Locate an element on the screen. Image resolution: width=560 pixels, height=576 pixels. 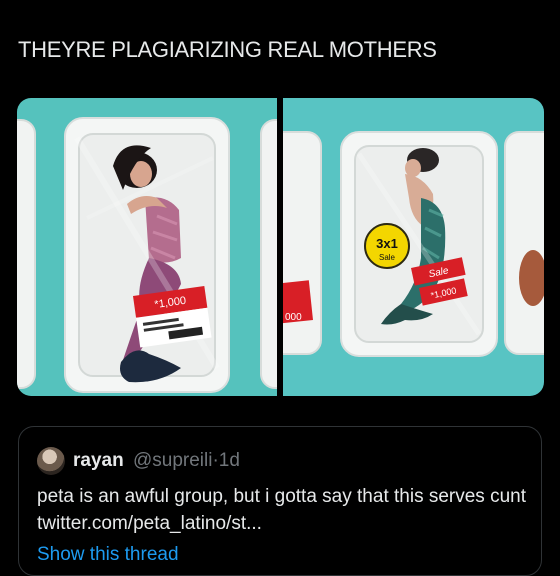
quote-timestamp: 1d is located at coordinates (229, 460).